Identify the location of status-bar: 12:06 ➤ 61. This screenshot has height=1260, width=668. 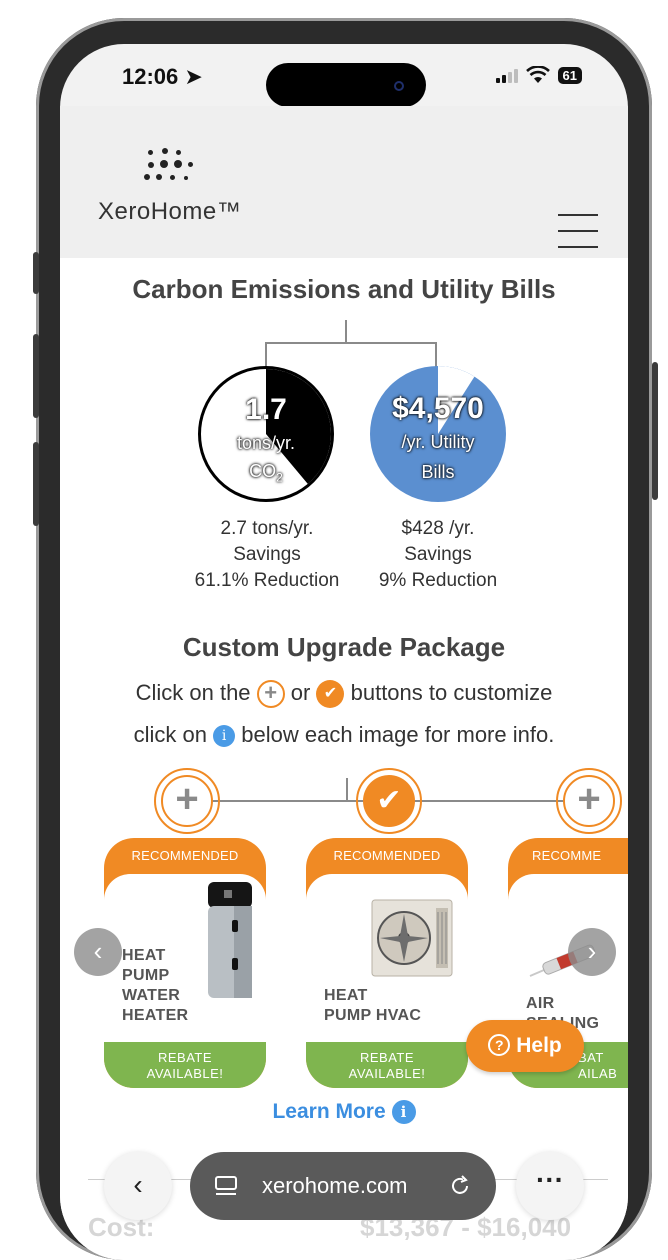
(344, 75).